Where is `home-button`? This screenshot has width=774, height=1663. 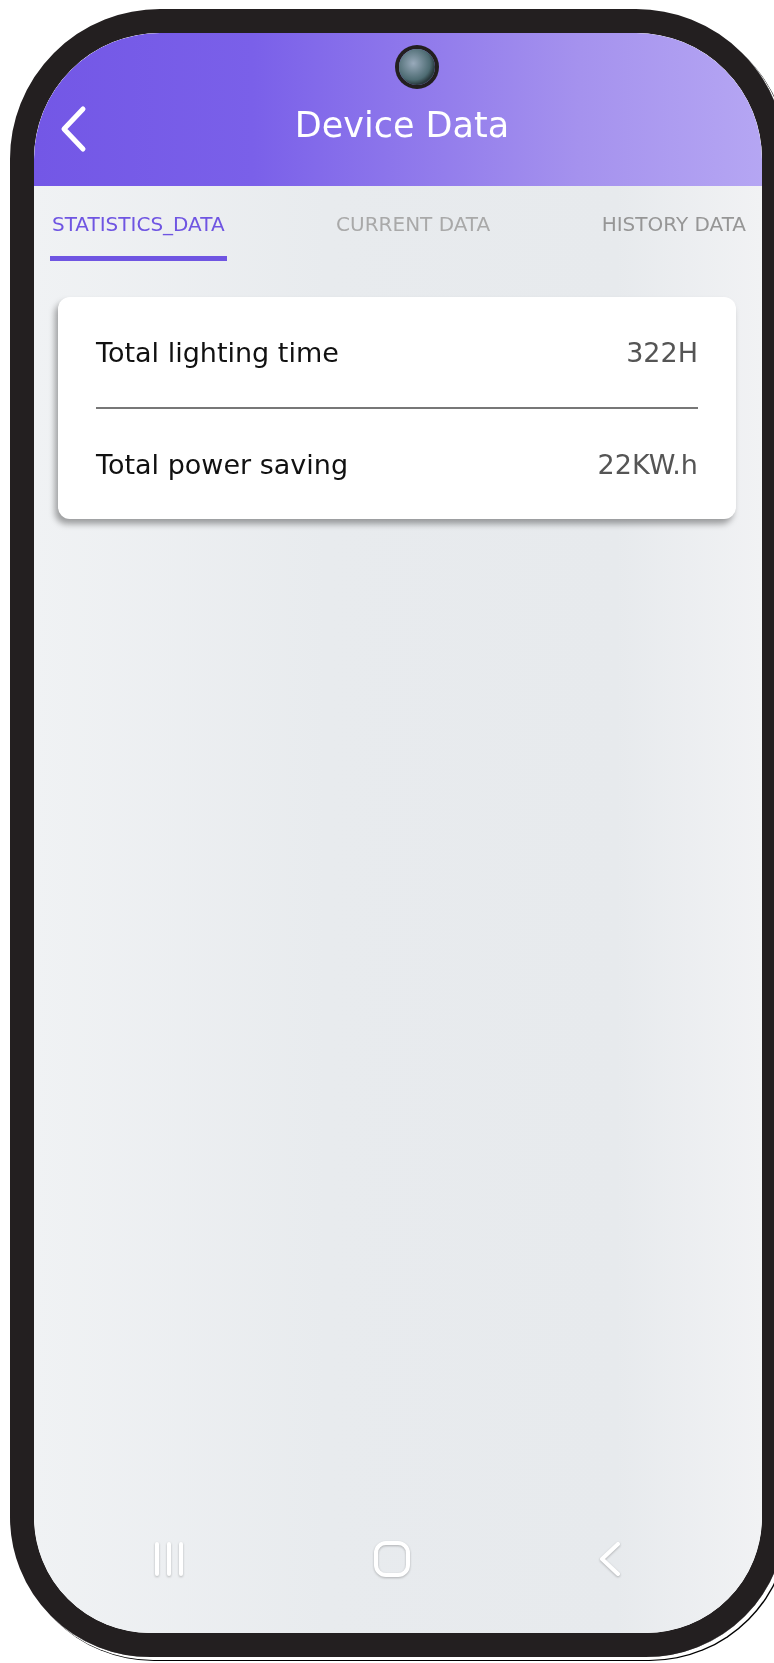 home-button is located at coordinates (392, 1559).